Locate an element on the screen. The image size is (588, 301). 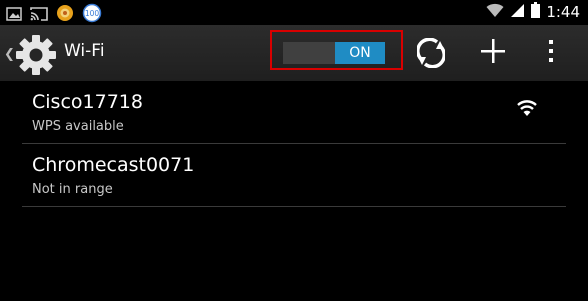
network-status: Not in range is located at coordinates (72, 189).